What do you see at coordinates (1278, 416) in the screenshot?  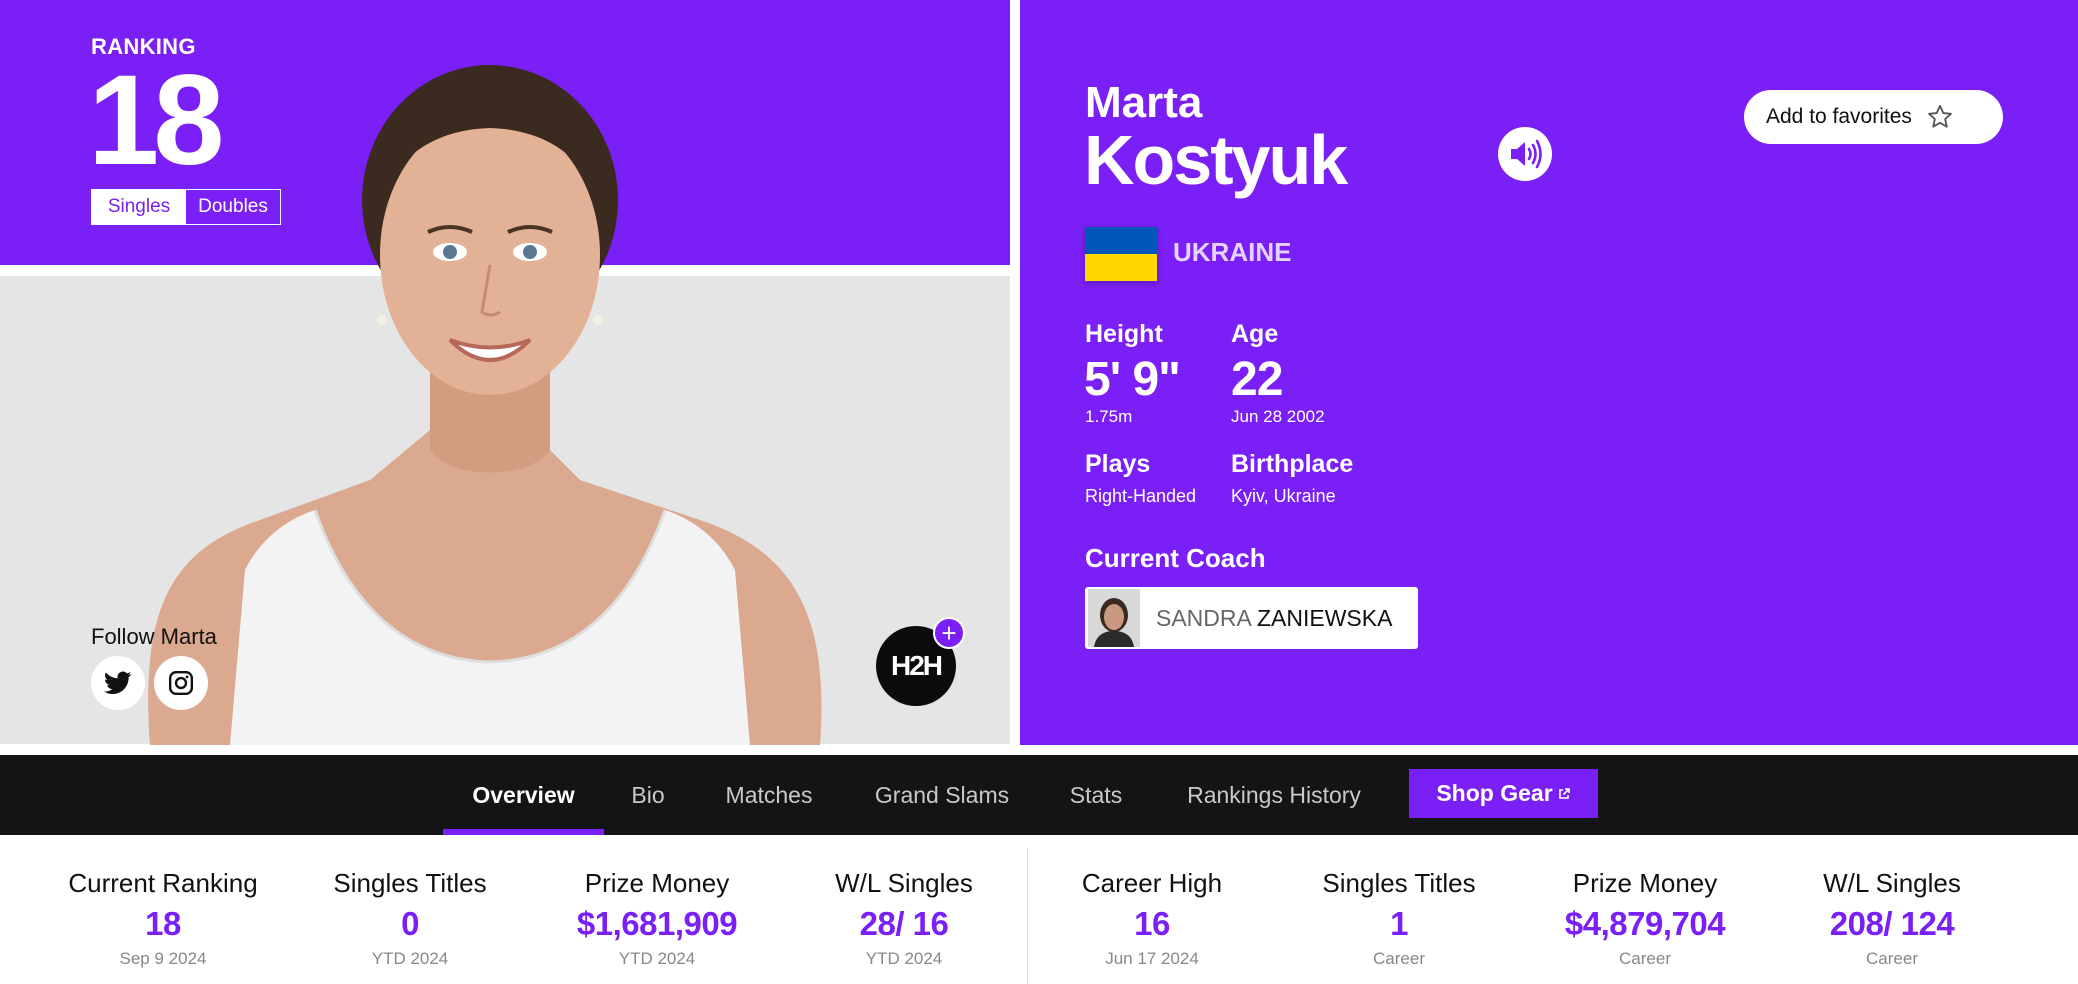 I see `birth-date: Jun 28 2002` at bounding box center [1278, 416].